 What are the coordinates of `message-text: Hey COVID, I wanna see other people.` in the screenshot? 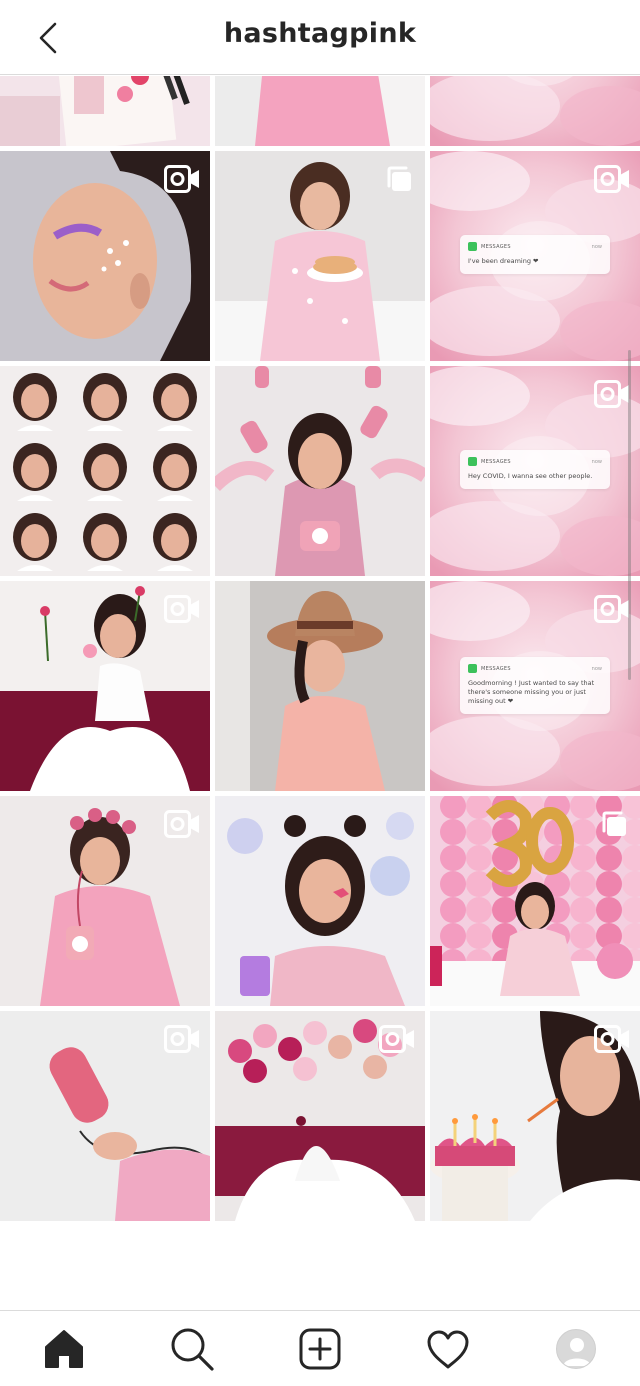 It's located at (530, 476).